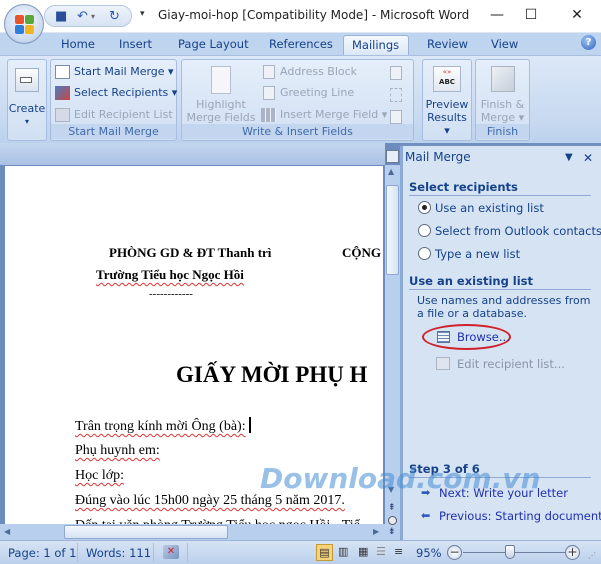  Describe the element at coordinates (392, 520) in the screenshot. I see `select-browse-object-icon` at that location.